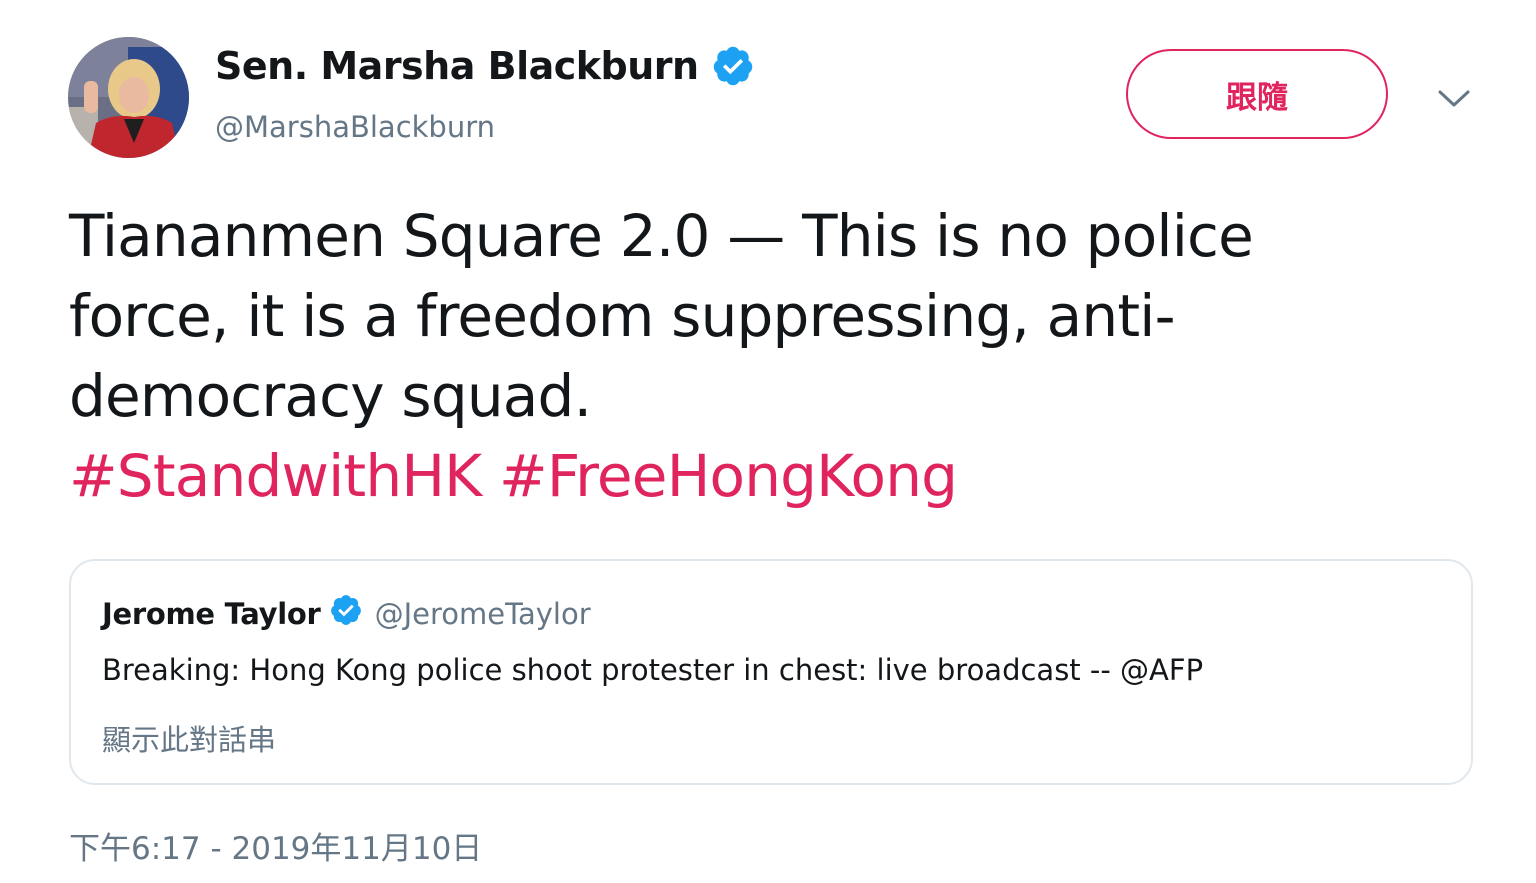 This screenshot has height=883, width=1536. Describe the element at coordinates (661, 236) in the screenshot. I see `tweet-text-line: Tiananmen Square 2.0 — This is no police` at that location.